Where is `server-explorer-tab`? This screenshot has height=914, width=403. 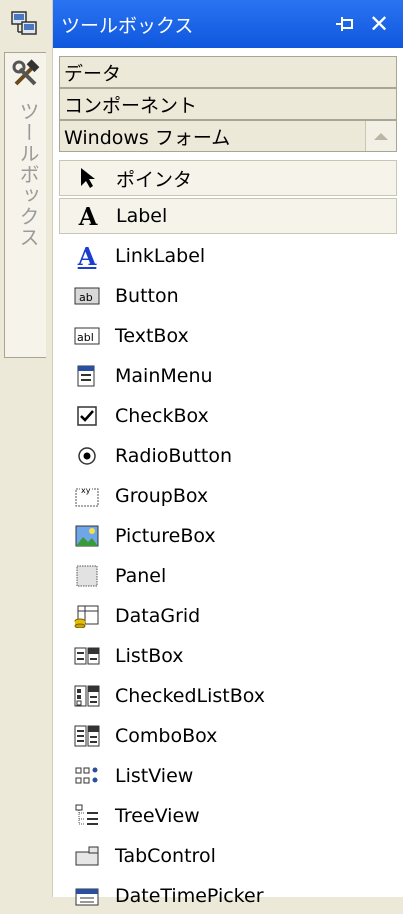
server-explorer-tab is located at coordinates (25, 24).